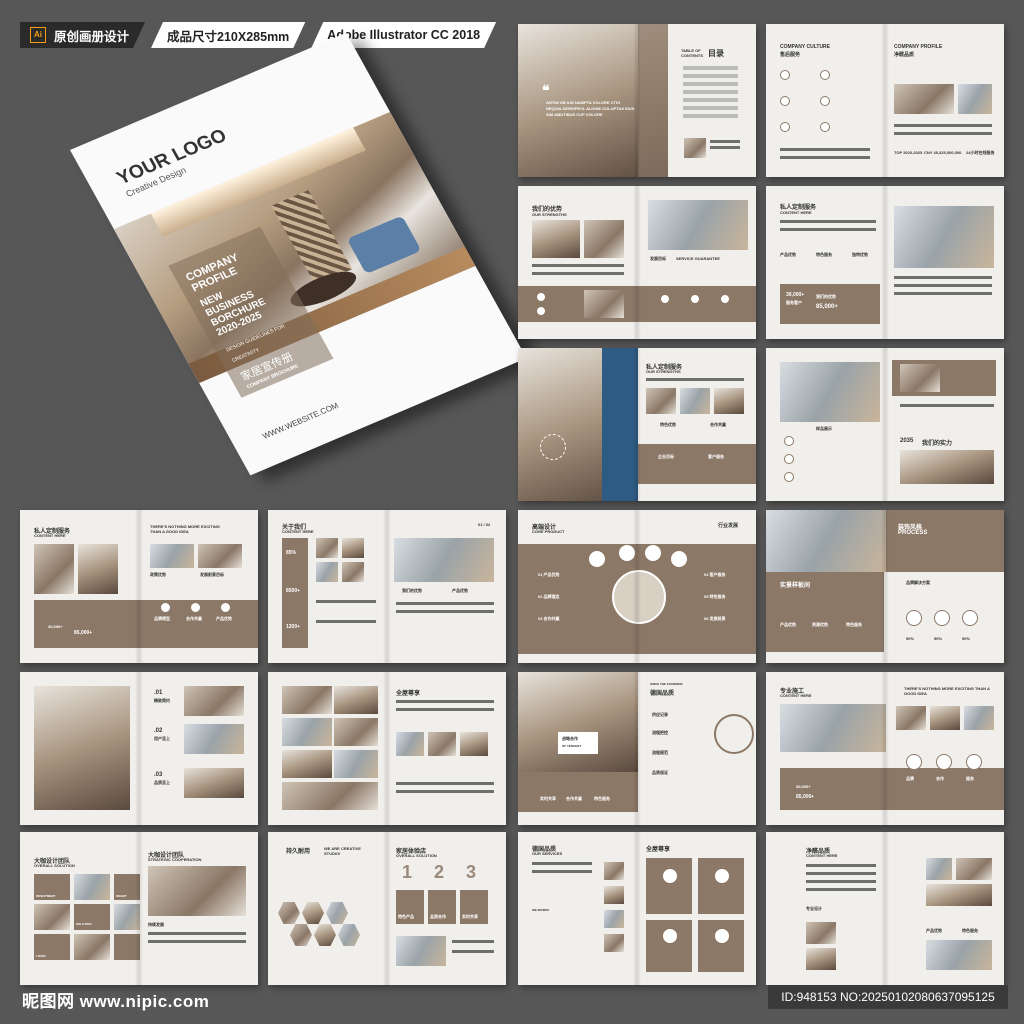  Describe the element at coordinates (716, 456) in the screenshot. I see `label-d: 客户服务` at that location.